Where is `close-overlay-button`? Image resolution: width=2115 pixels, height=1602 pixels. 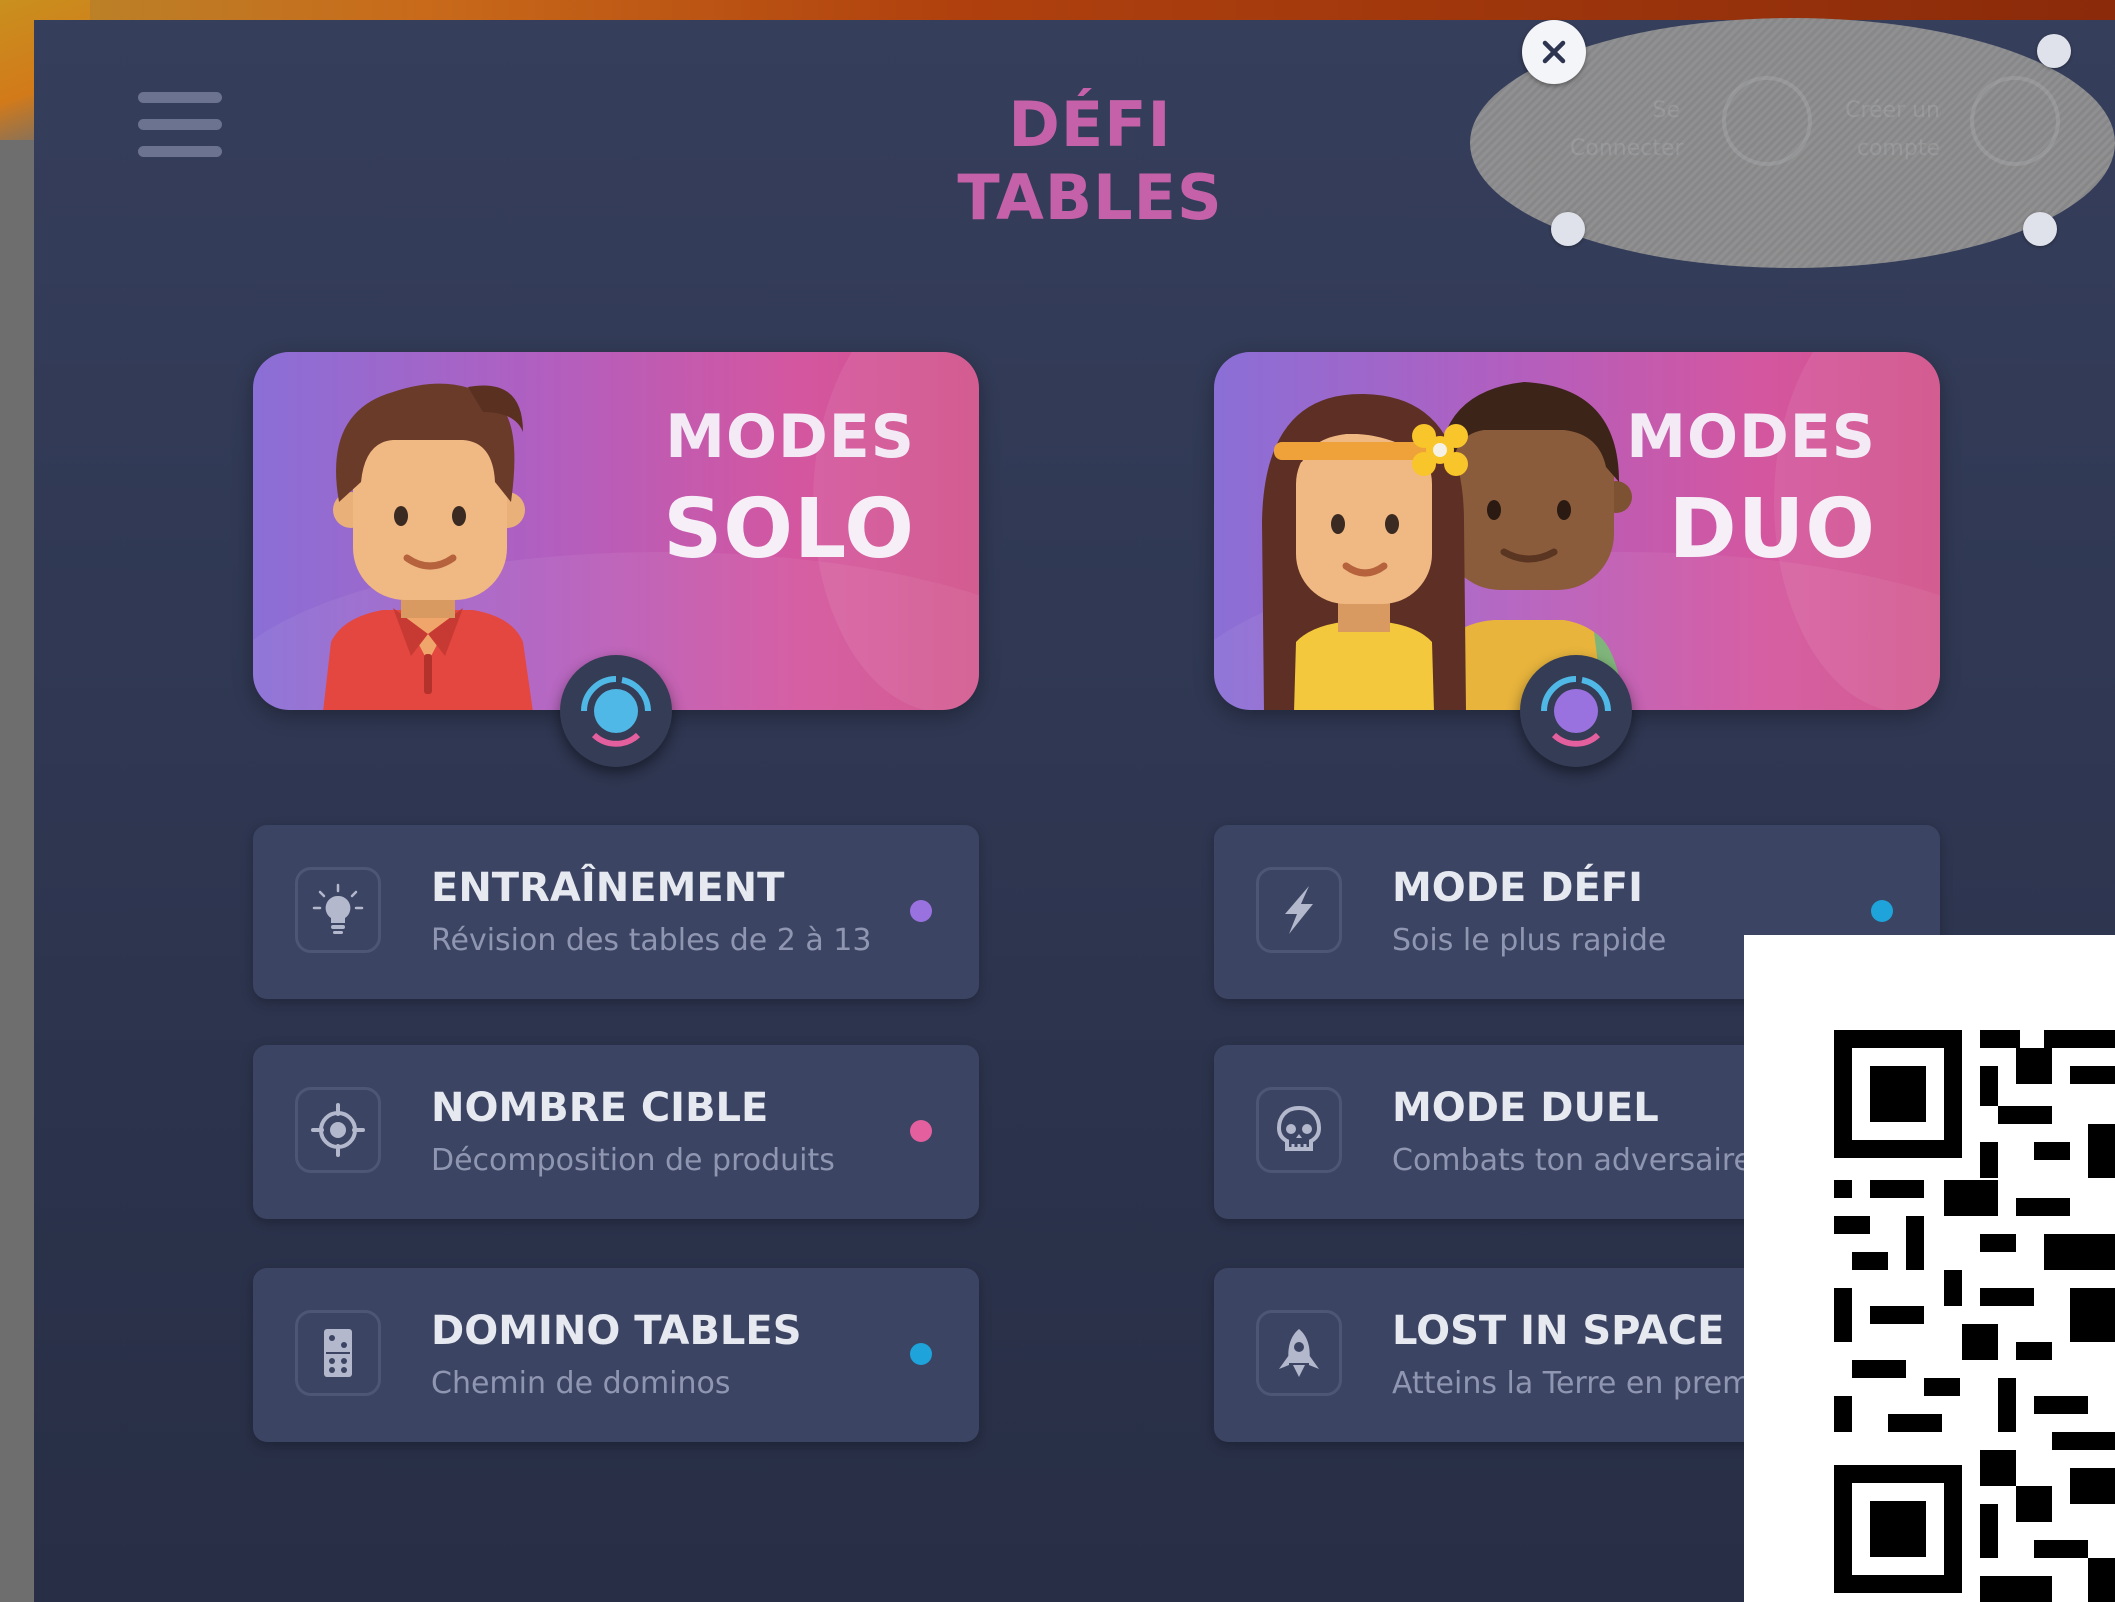
close-overlay-button is located at coordinates (1554, 52).